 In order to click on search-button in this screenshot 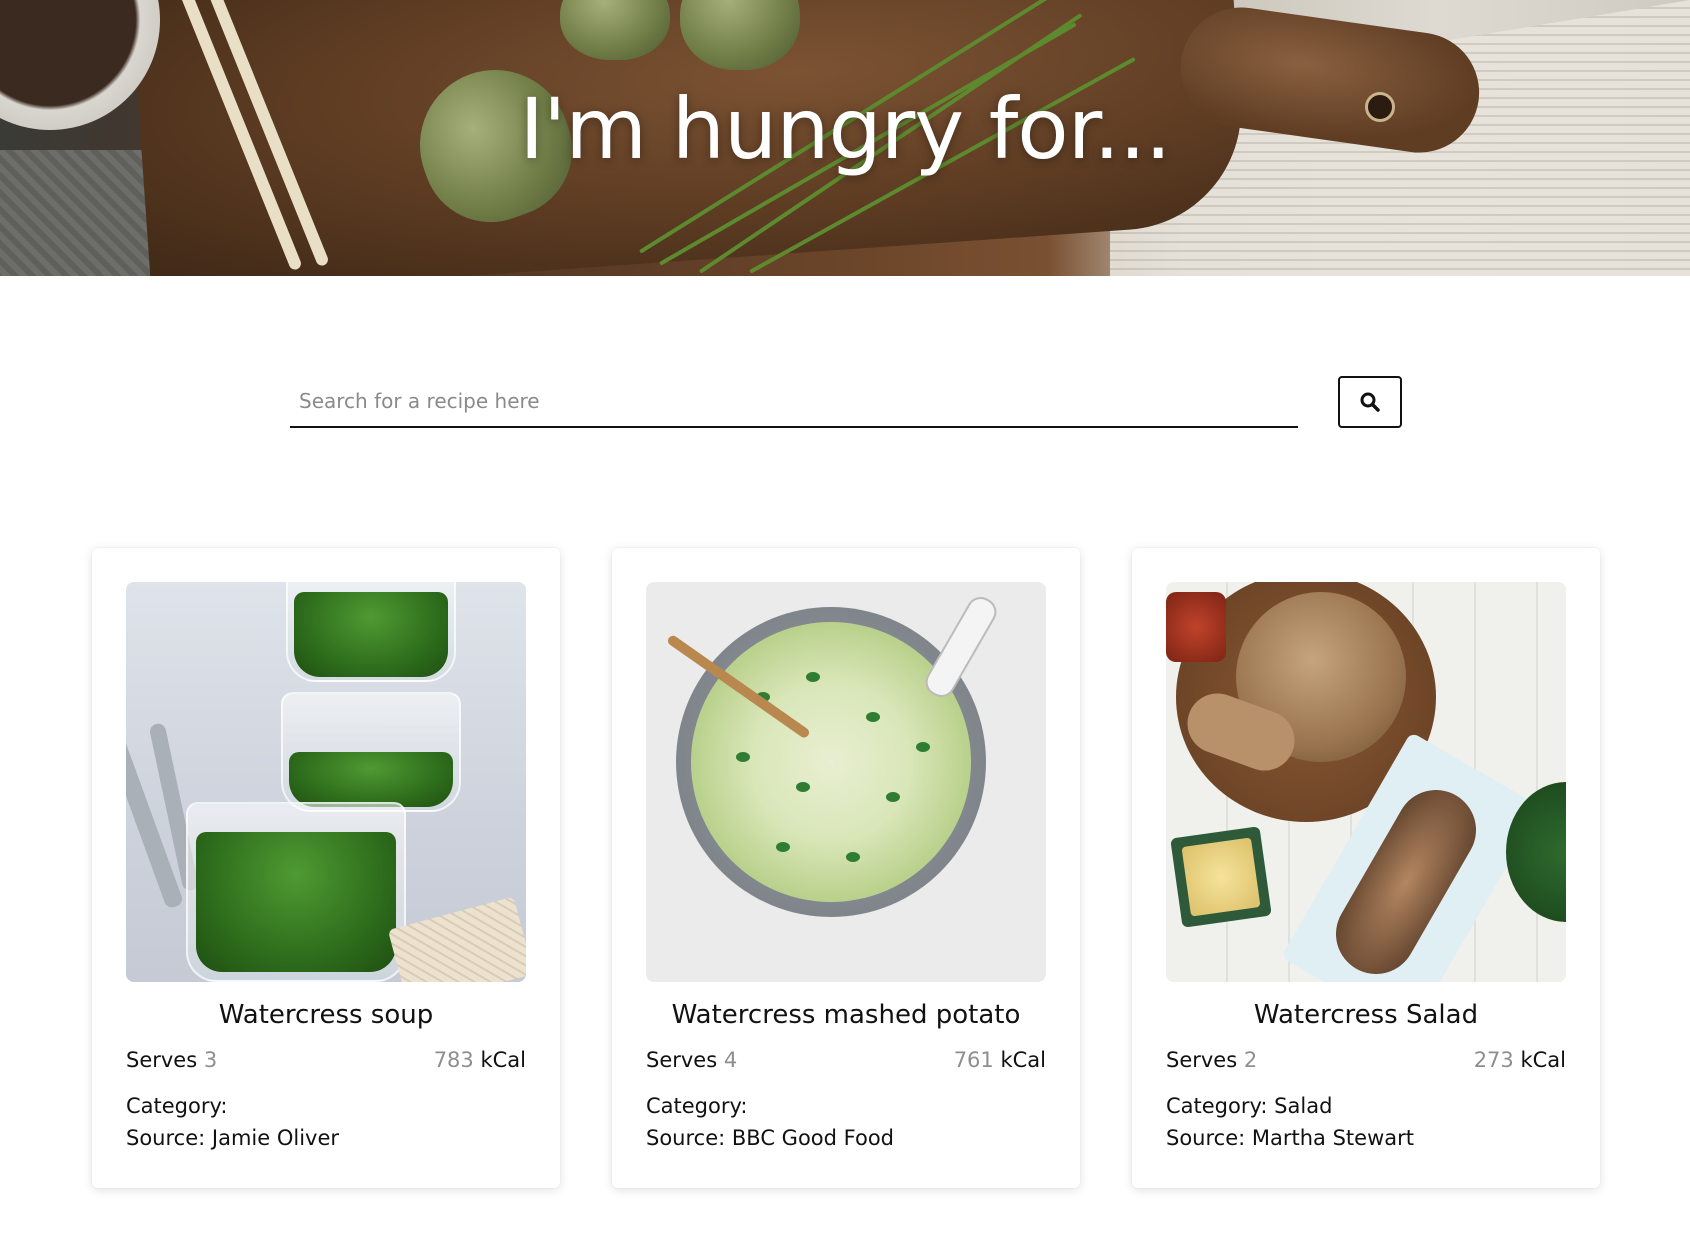, I will do `click(1370, 402)`.